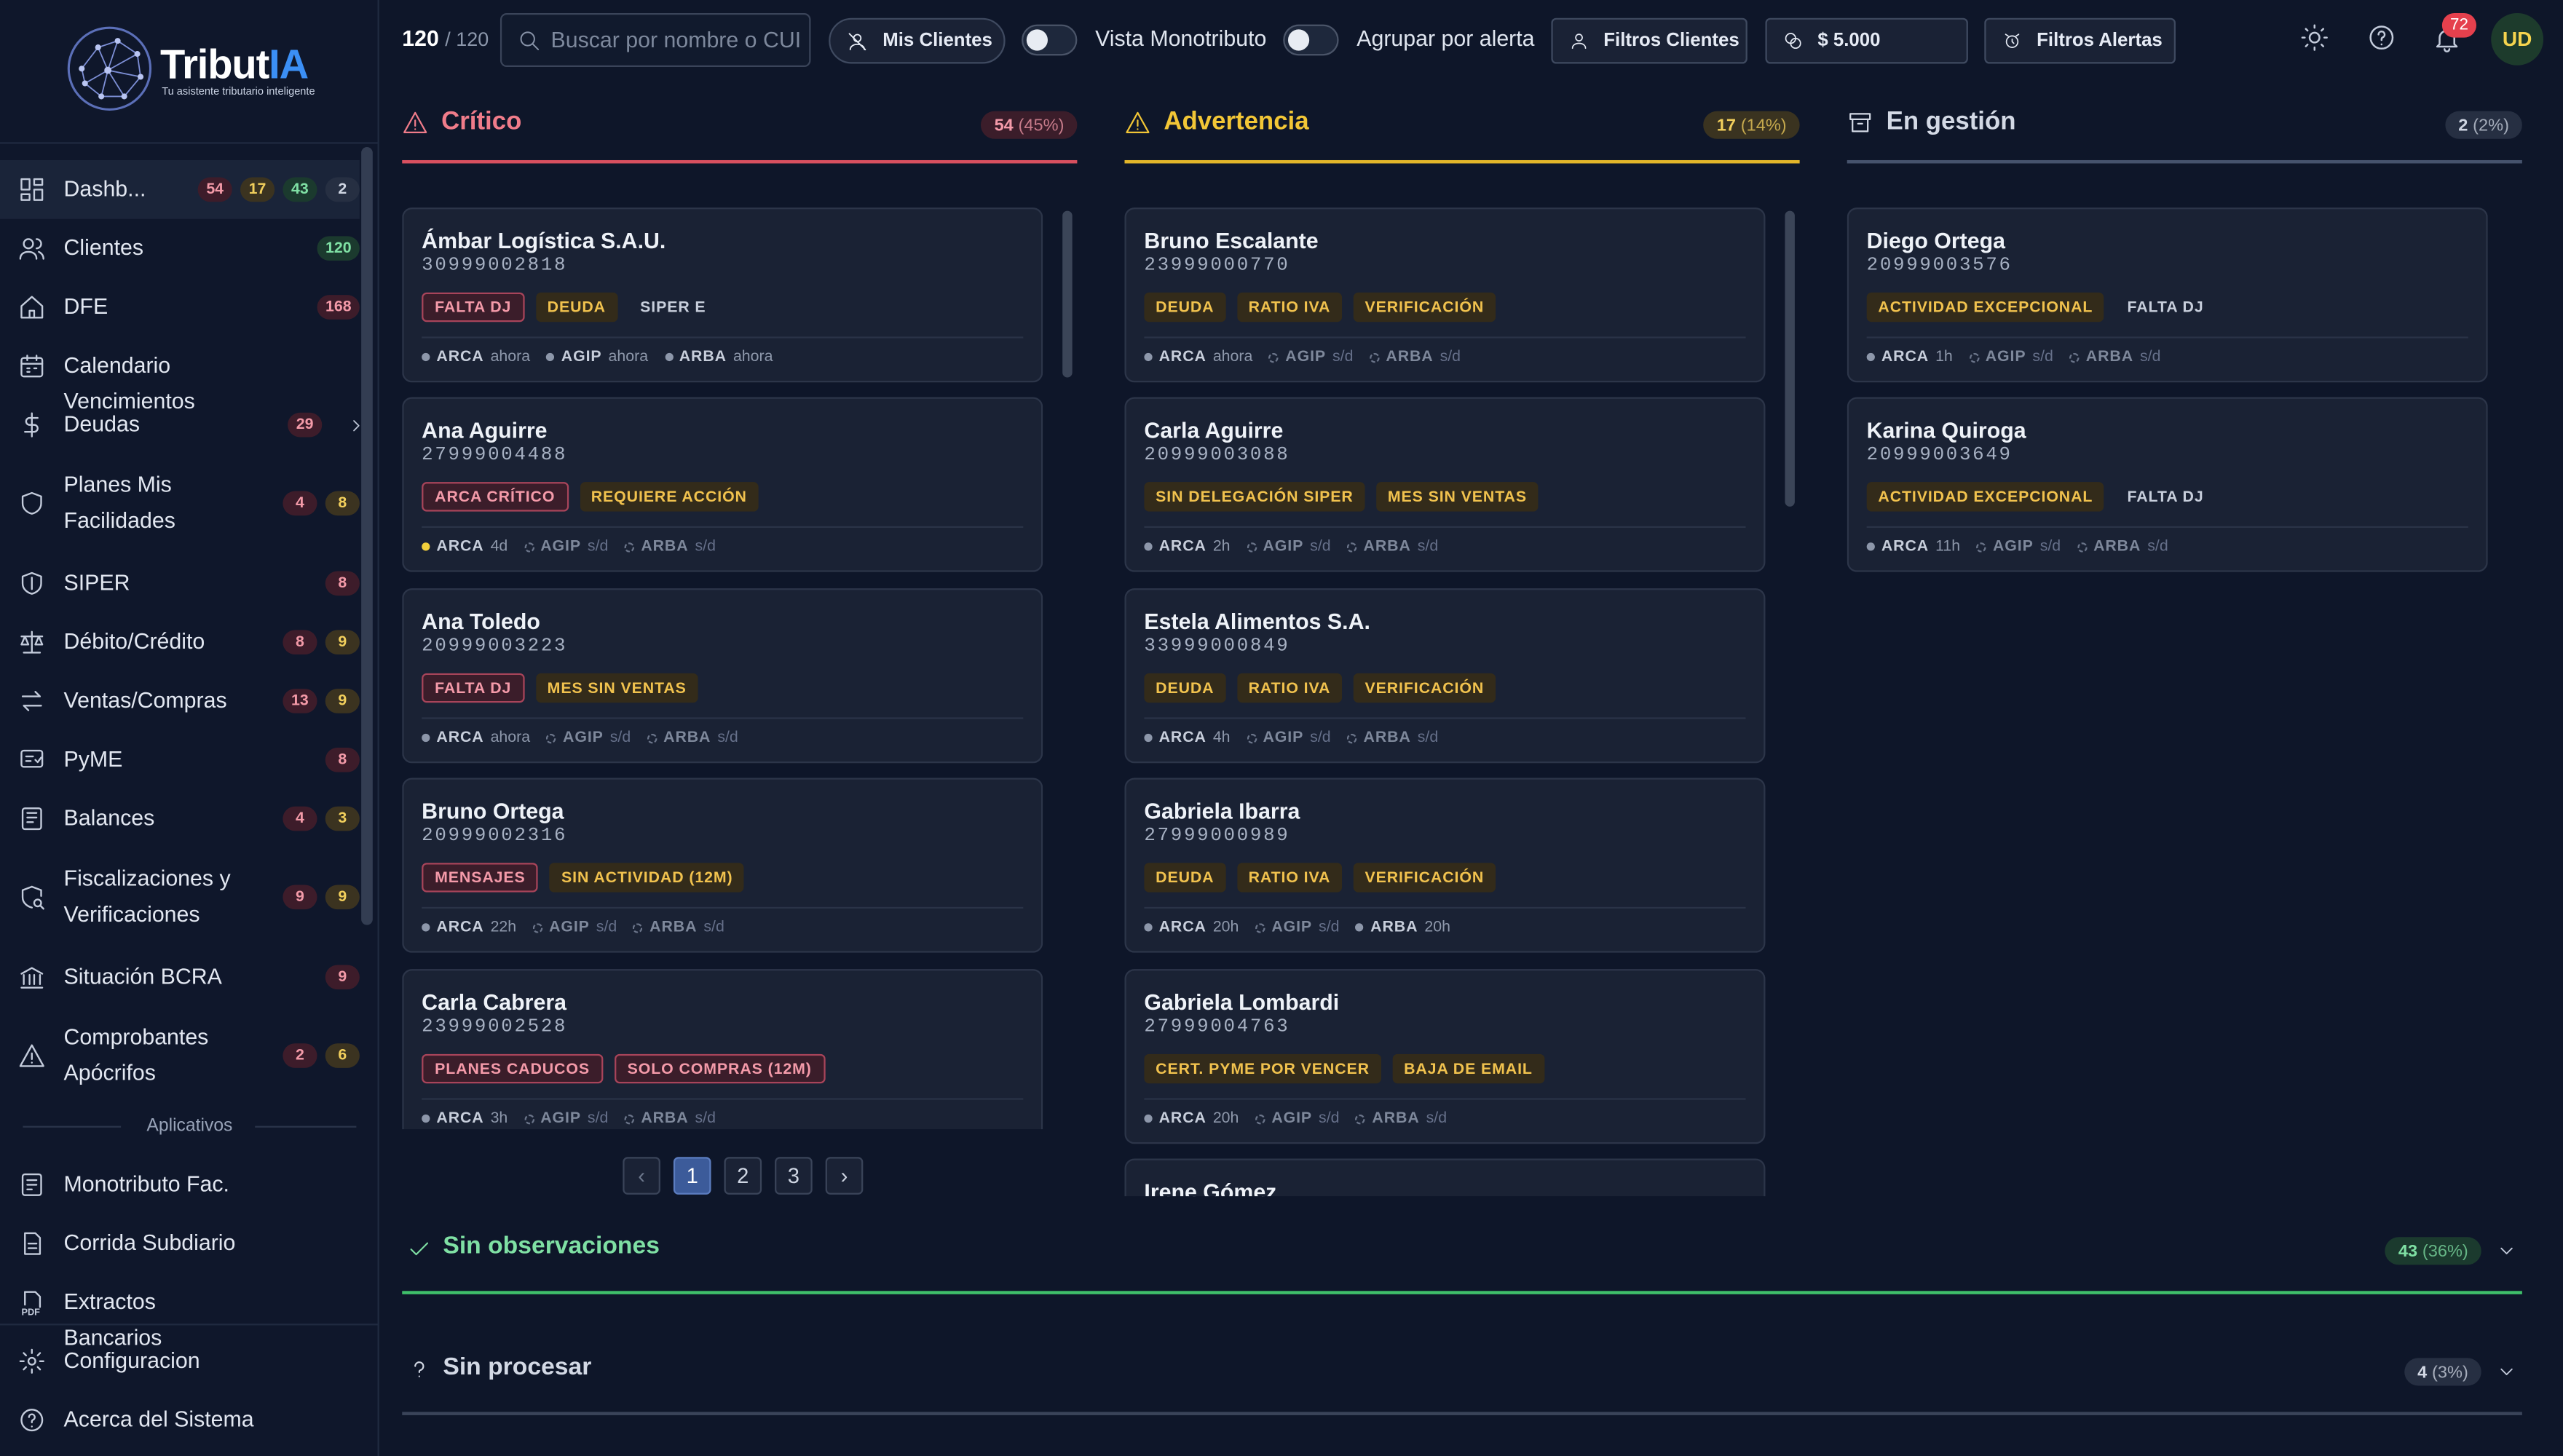 The width and height of the screenshot is (2563, 1456). I want to click on alert-tags: SIN DELEGACIÓN SIPER MES SIN VENTAS, so click(1341, 497).